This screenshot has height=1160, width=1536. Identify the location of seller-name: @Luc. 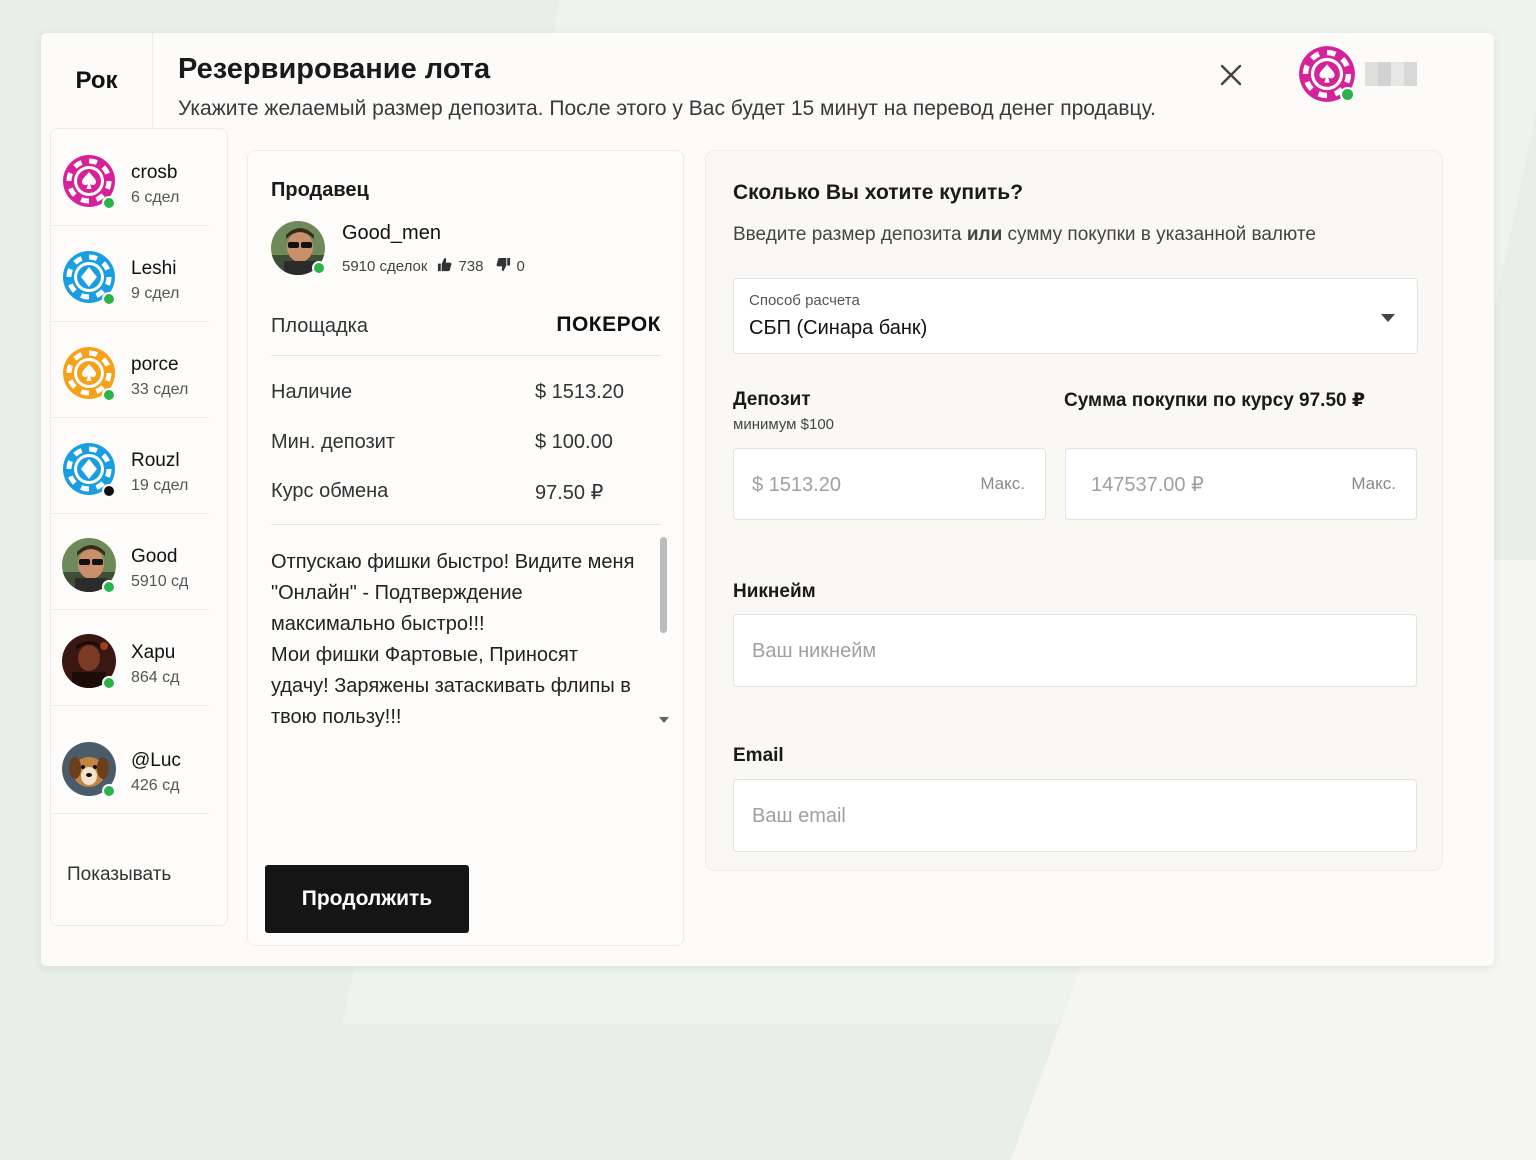
(156, 760).